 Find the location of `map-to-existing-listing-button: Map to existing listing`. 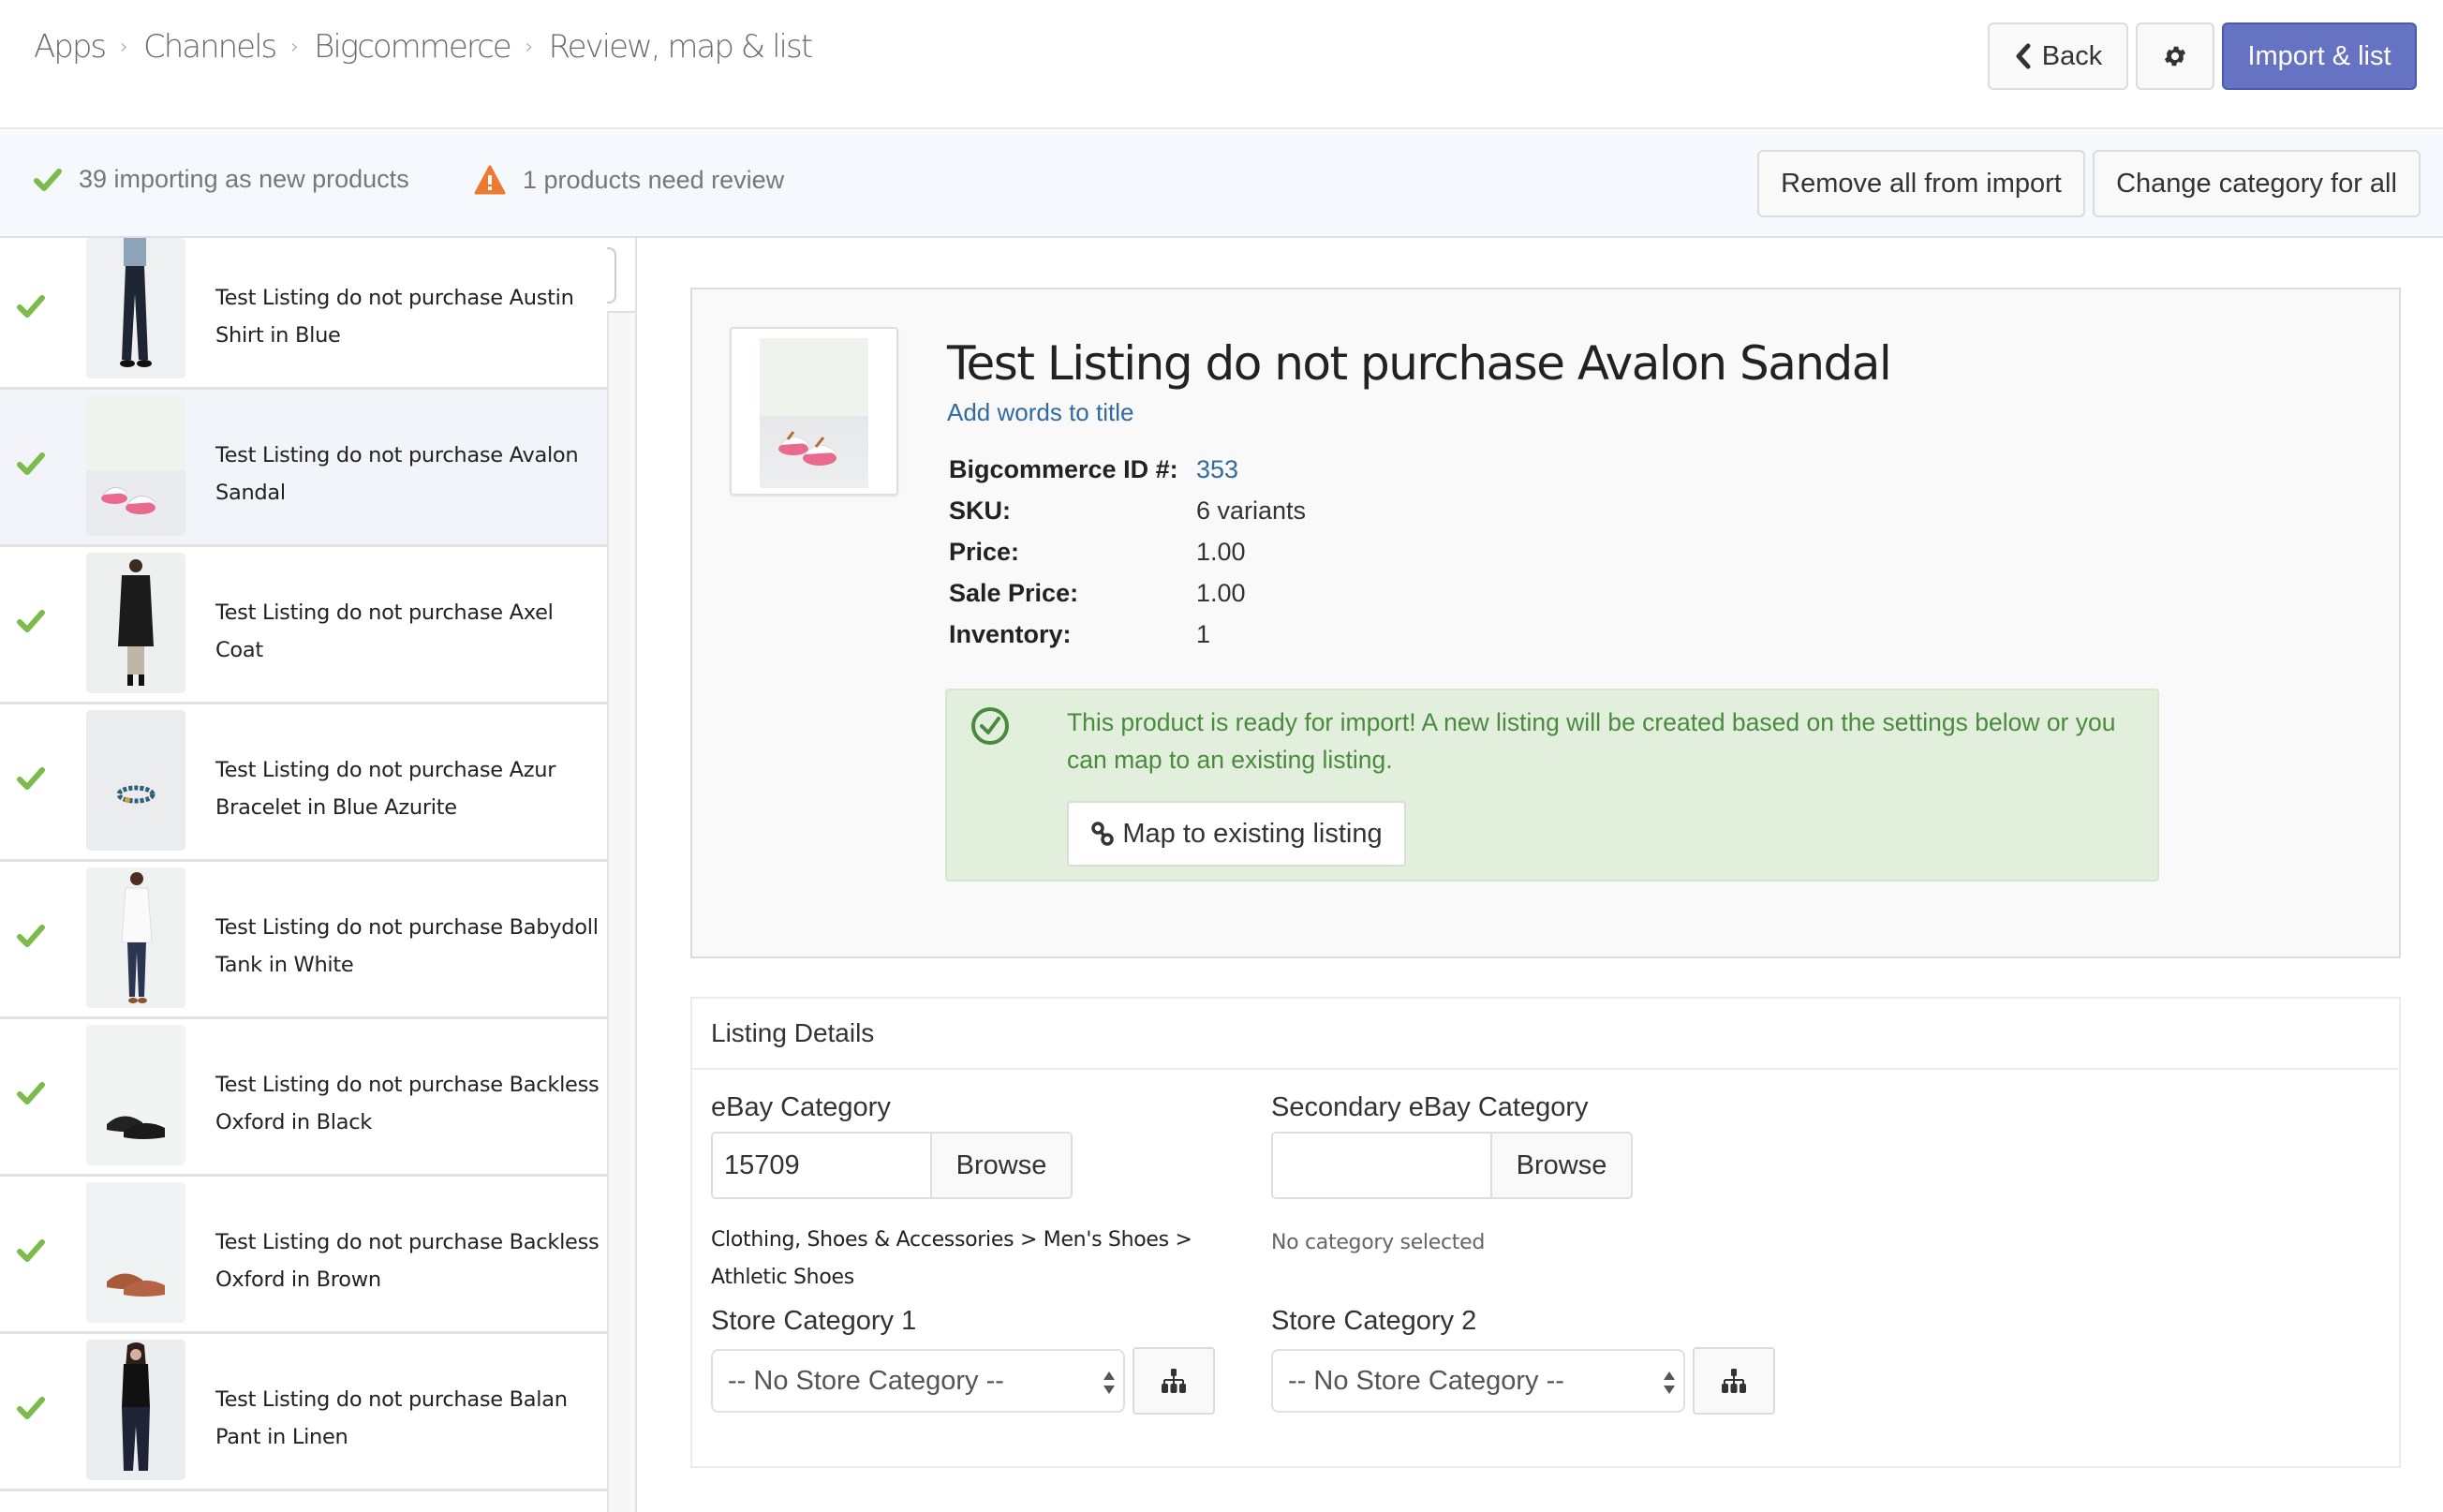

map-to-existing-listing-button: Map to existing listing is located at coordinates (1236, 834).